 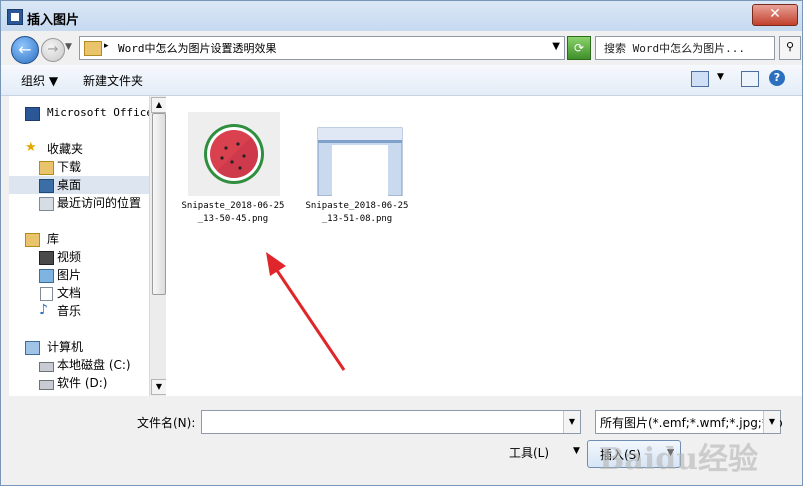 I want to click on sidebar-item-label: 本地磁盘 (C:), so click(x=94, y=365).